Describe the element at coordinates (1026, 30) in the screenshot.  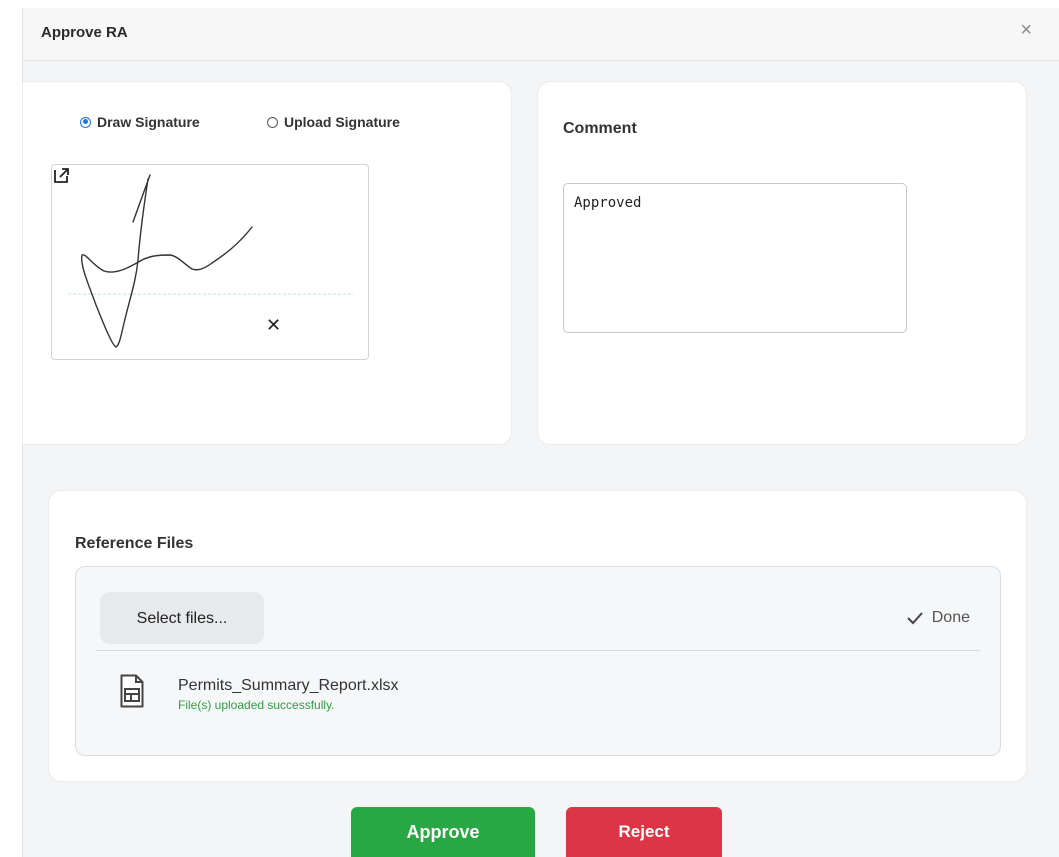
I see `close-icon: ×` at that location.